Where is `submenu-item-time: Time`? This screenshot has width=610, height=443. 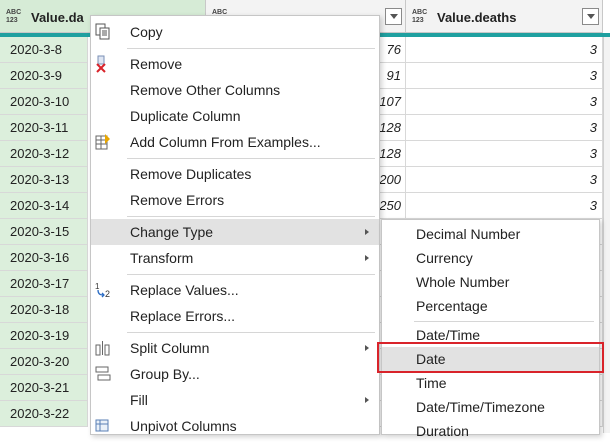
submenu-item-time: Time is located at coordinates (490, 383).